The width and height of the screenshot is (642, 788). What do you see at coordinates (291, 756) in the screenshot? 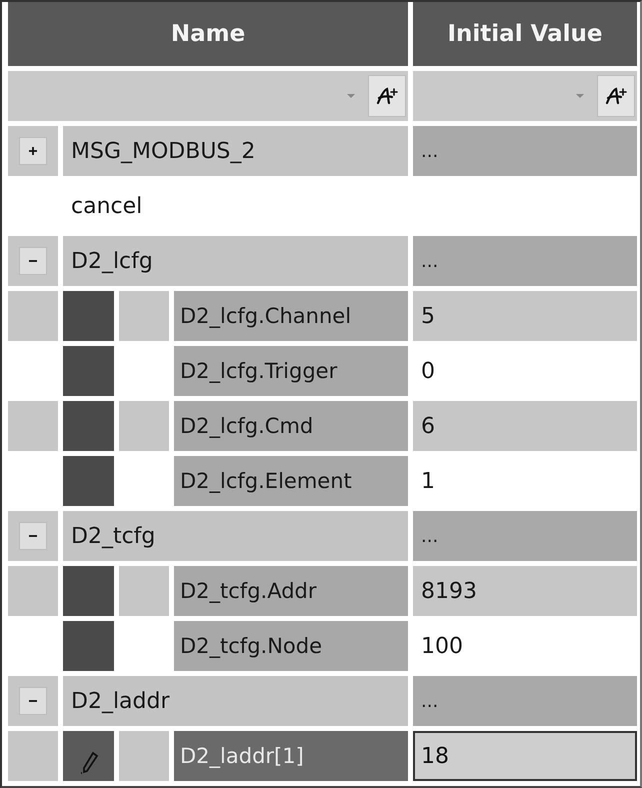
I see `table-cell: D2_laddr[1]` at bounding box center [291, 756].